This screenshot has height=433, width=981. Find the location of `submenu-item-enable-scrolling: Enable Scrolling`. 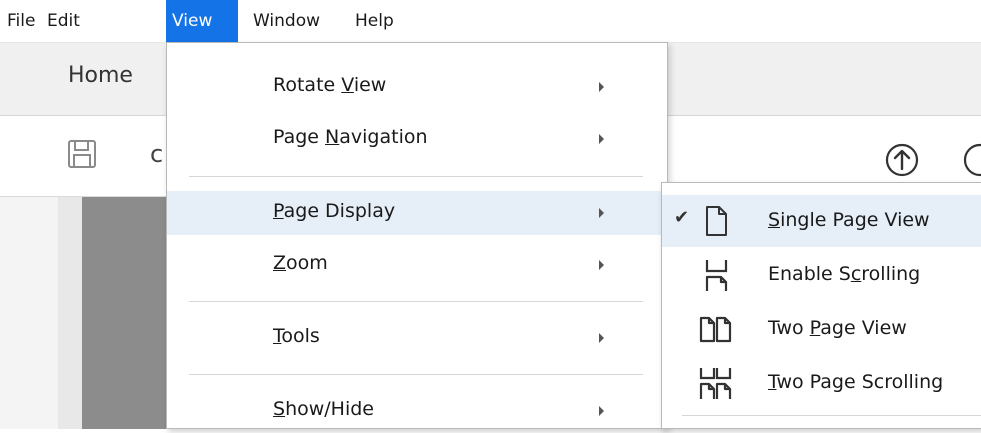

submenu-item-enable-scrolling: Enable Scrolling is located at coordinates (821, 275).